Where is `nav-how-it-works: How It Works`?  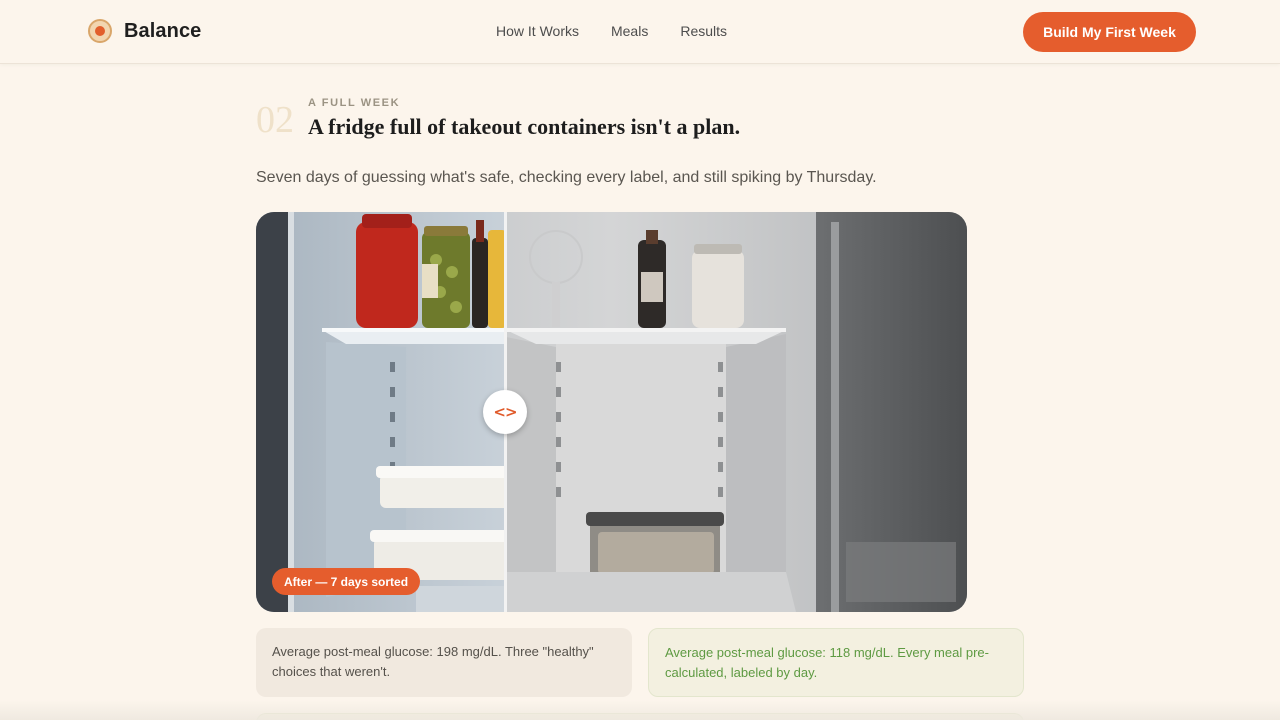 nav-how-it-works: How It Works is located at coordinates (537, 31).